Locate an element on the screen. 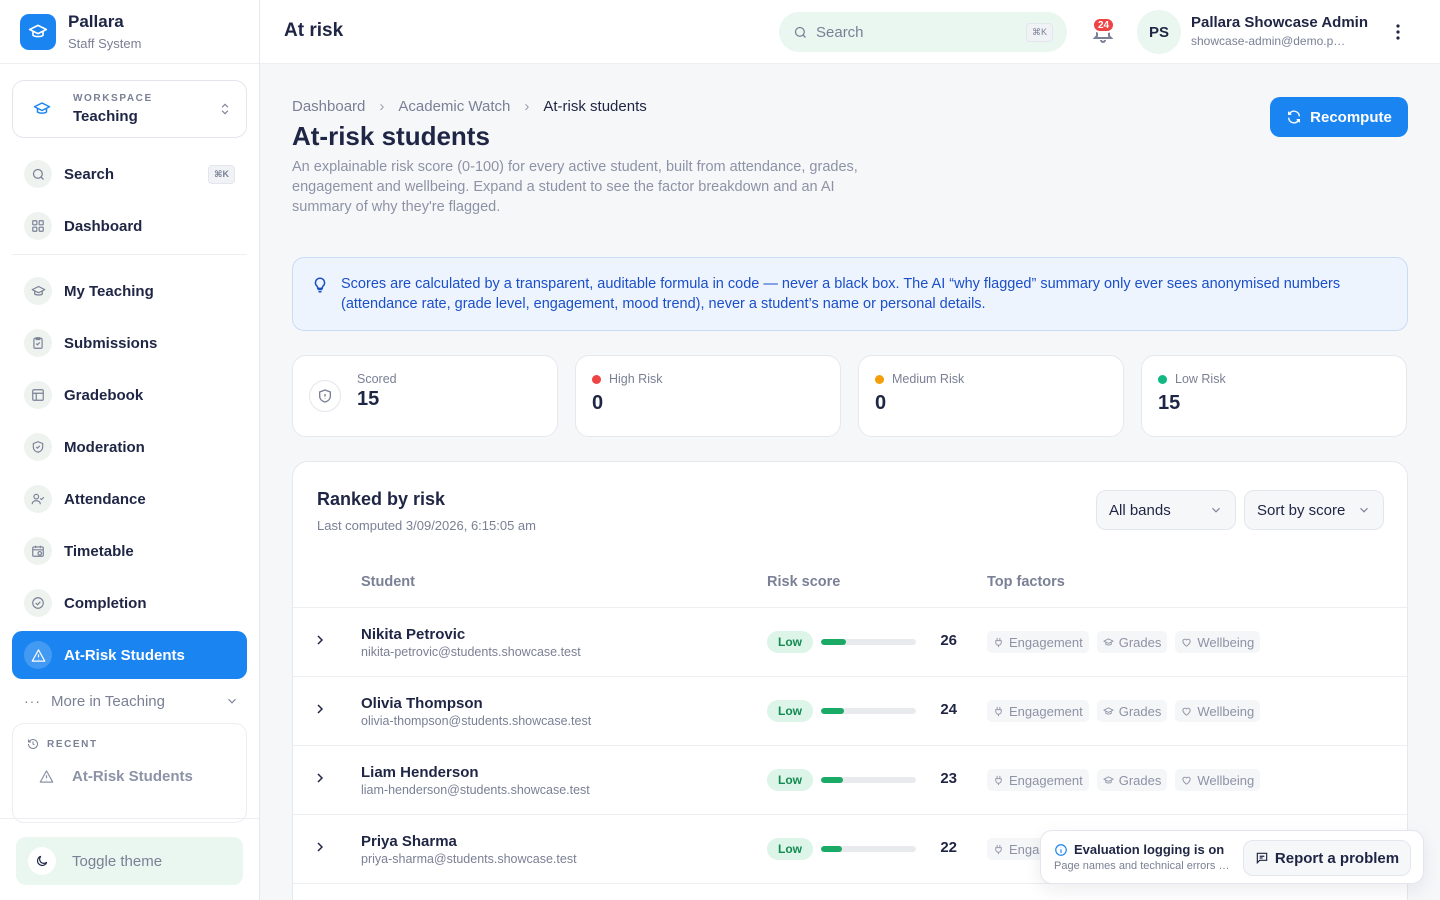 Image resolution: width=1440 pixels, height=900 pixels. report-label: Report a problem is located at coordinates (1337, 858).